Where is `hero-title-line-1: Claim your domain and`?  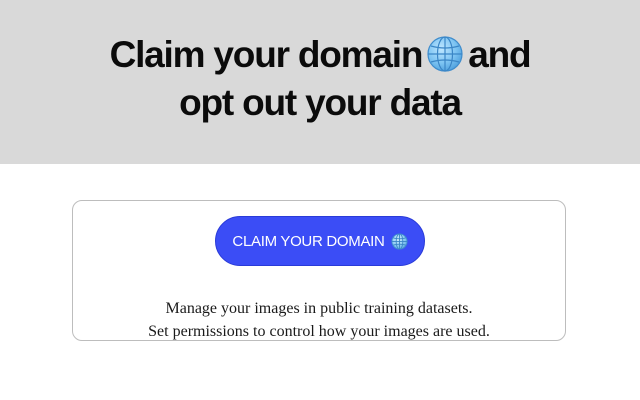 hero-title-line-1: Claim your domain and is located at coordinates (320, 55).